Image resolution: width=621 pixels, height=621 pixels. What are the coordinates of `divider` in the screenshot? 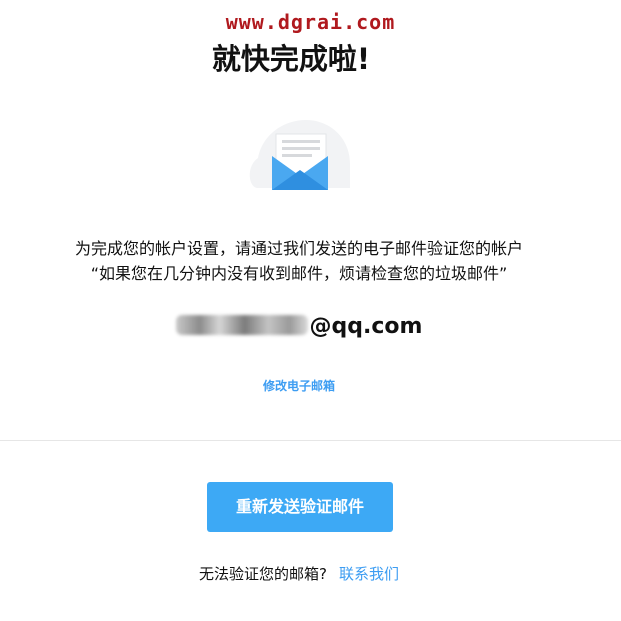 It's located at (310, 440).